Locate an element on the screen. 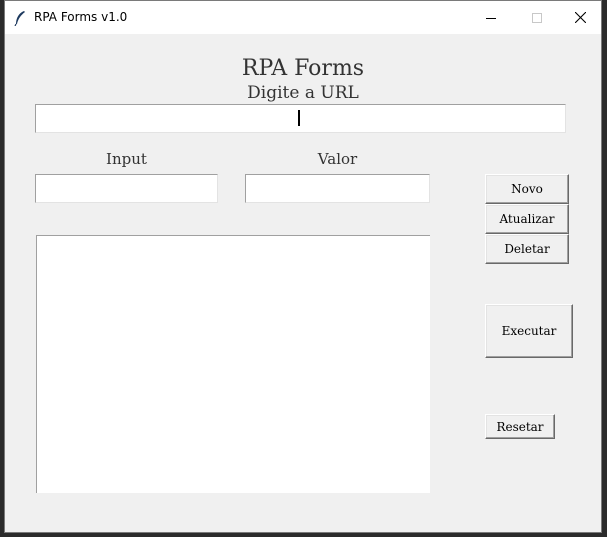 This screenshot has height=537, width=607. novo-button: Novo is located at coordinates (527, 189).